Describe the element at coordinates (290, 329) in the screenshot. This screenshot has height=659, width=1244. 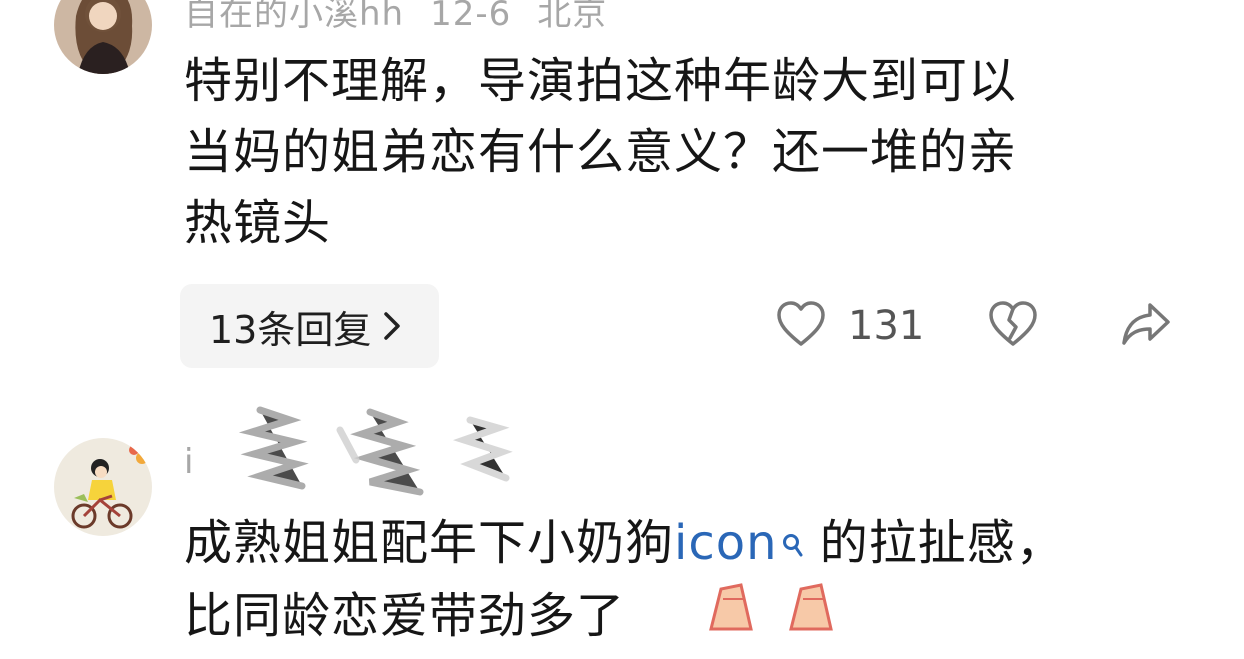
I see `view-replies-label: 13条回复` at that location.